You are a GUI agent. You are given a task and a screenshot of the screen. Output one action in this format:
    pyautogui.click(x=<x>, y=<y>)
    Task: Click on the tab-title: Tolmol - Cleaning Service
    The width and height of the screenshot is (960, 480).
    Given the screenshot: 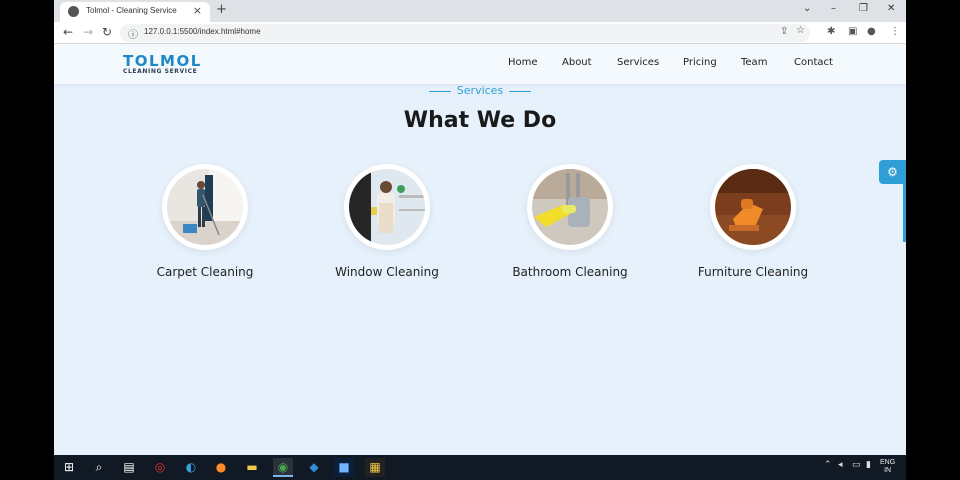 What is the action you would take?
    pyautogui.click(x=131, y=10)
    